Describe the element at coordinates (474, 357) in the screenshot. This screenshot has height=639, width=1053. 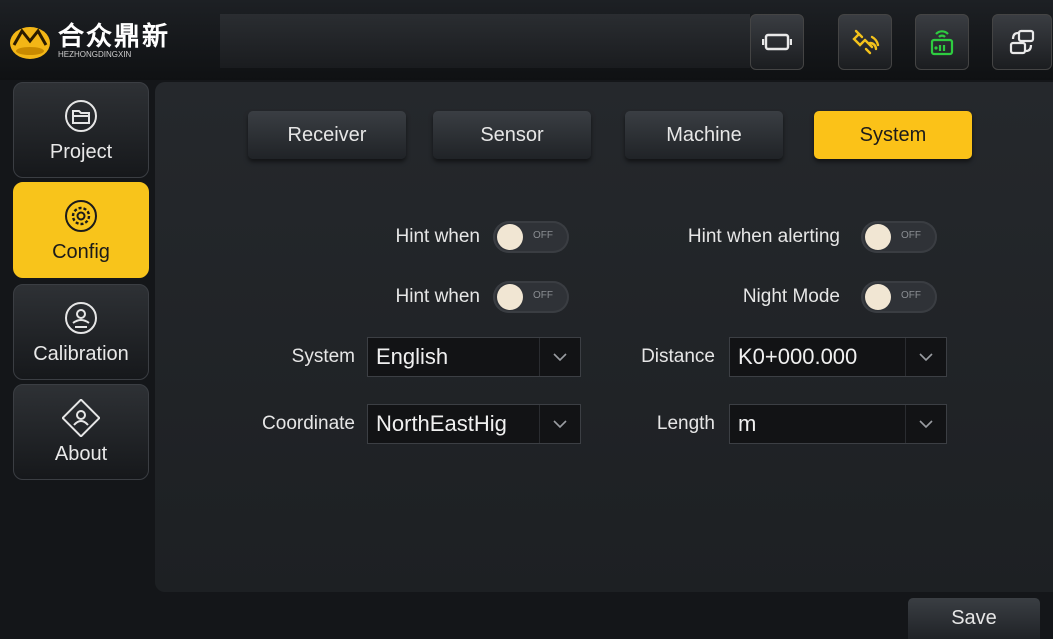
I see `system-language-select: English` at that location.